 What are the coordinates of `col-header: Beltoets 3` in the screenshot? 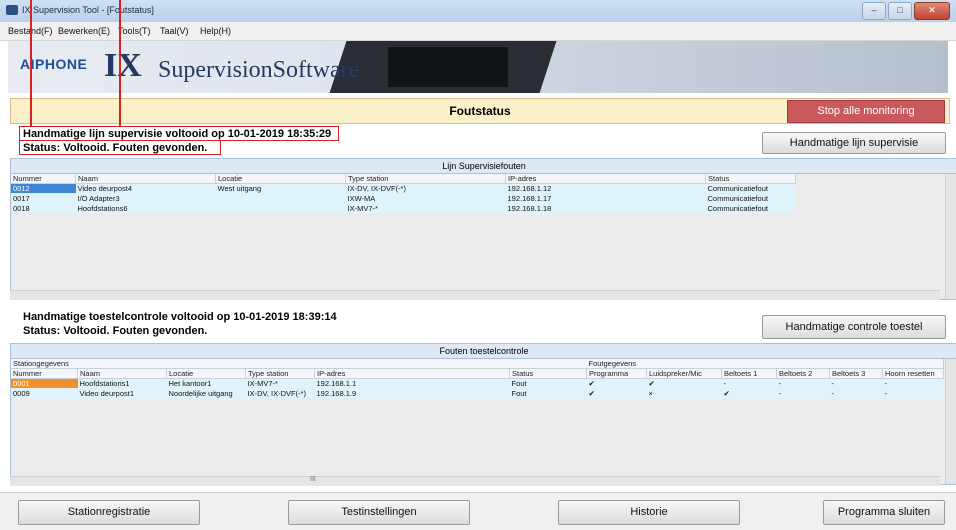 It's located at (856, 373).